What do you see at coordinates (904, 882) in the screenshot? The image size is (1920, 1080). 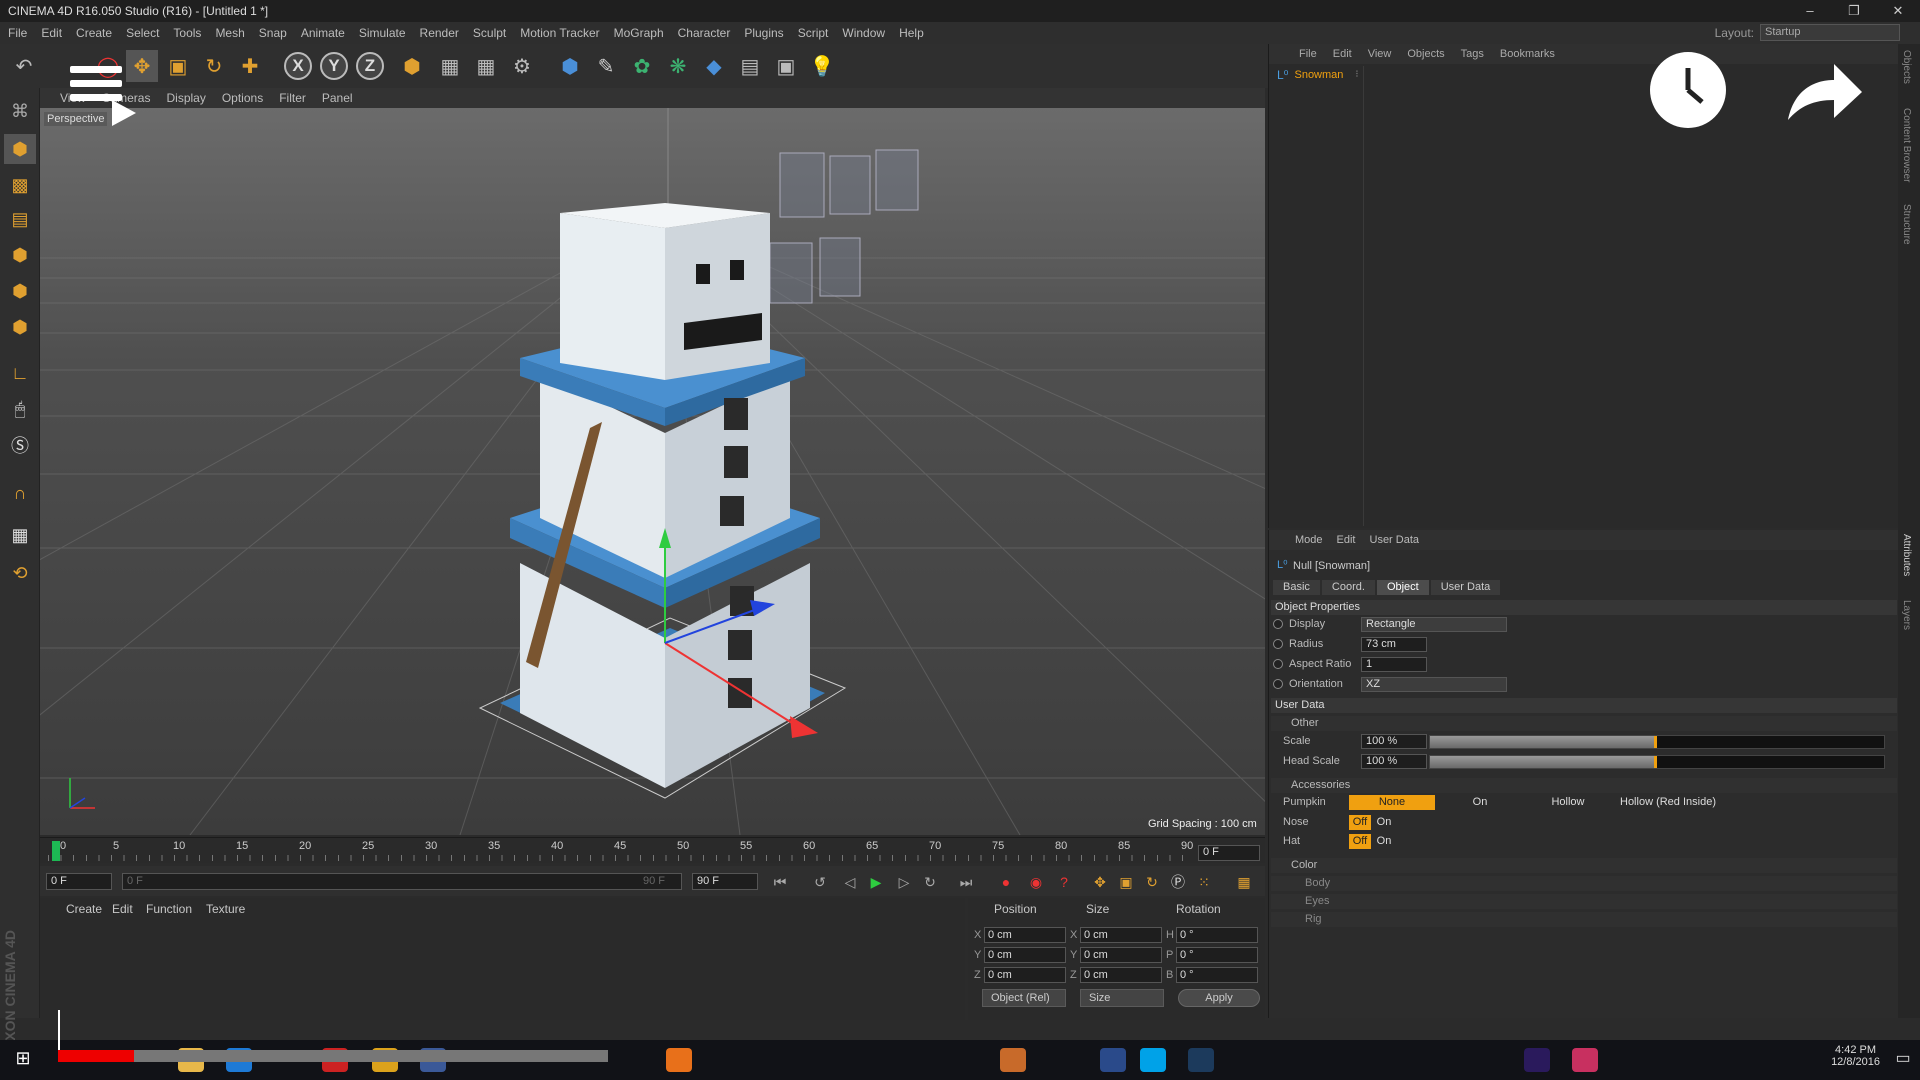 I see `next-frame-icon: ▷` at bounding box center [904, 882].